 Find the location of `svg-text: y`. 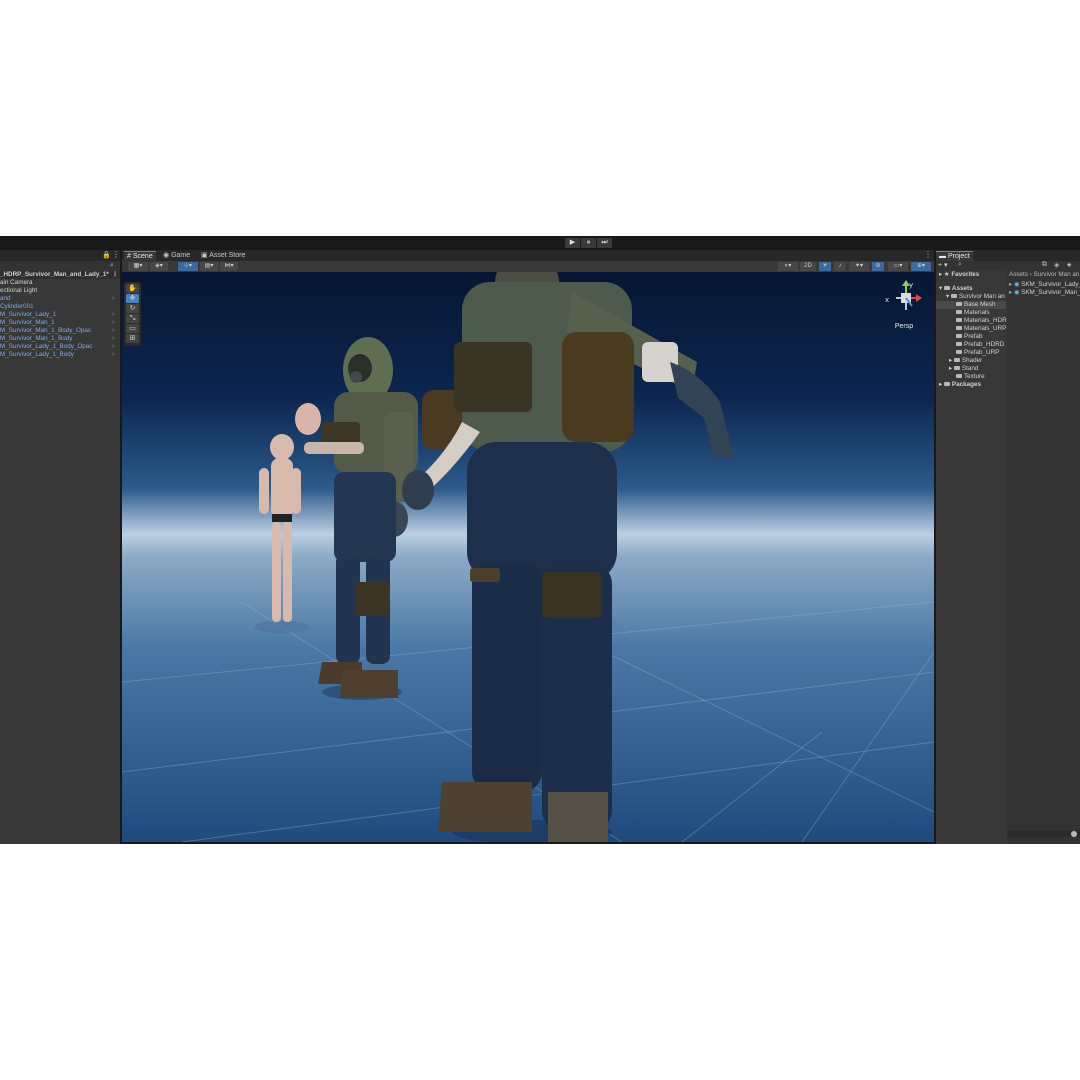

svg-text: y is located at coordinates (911, 285).